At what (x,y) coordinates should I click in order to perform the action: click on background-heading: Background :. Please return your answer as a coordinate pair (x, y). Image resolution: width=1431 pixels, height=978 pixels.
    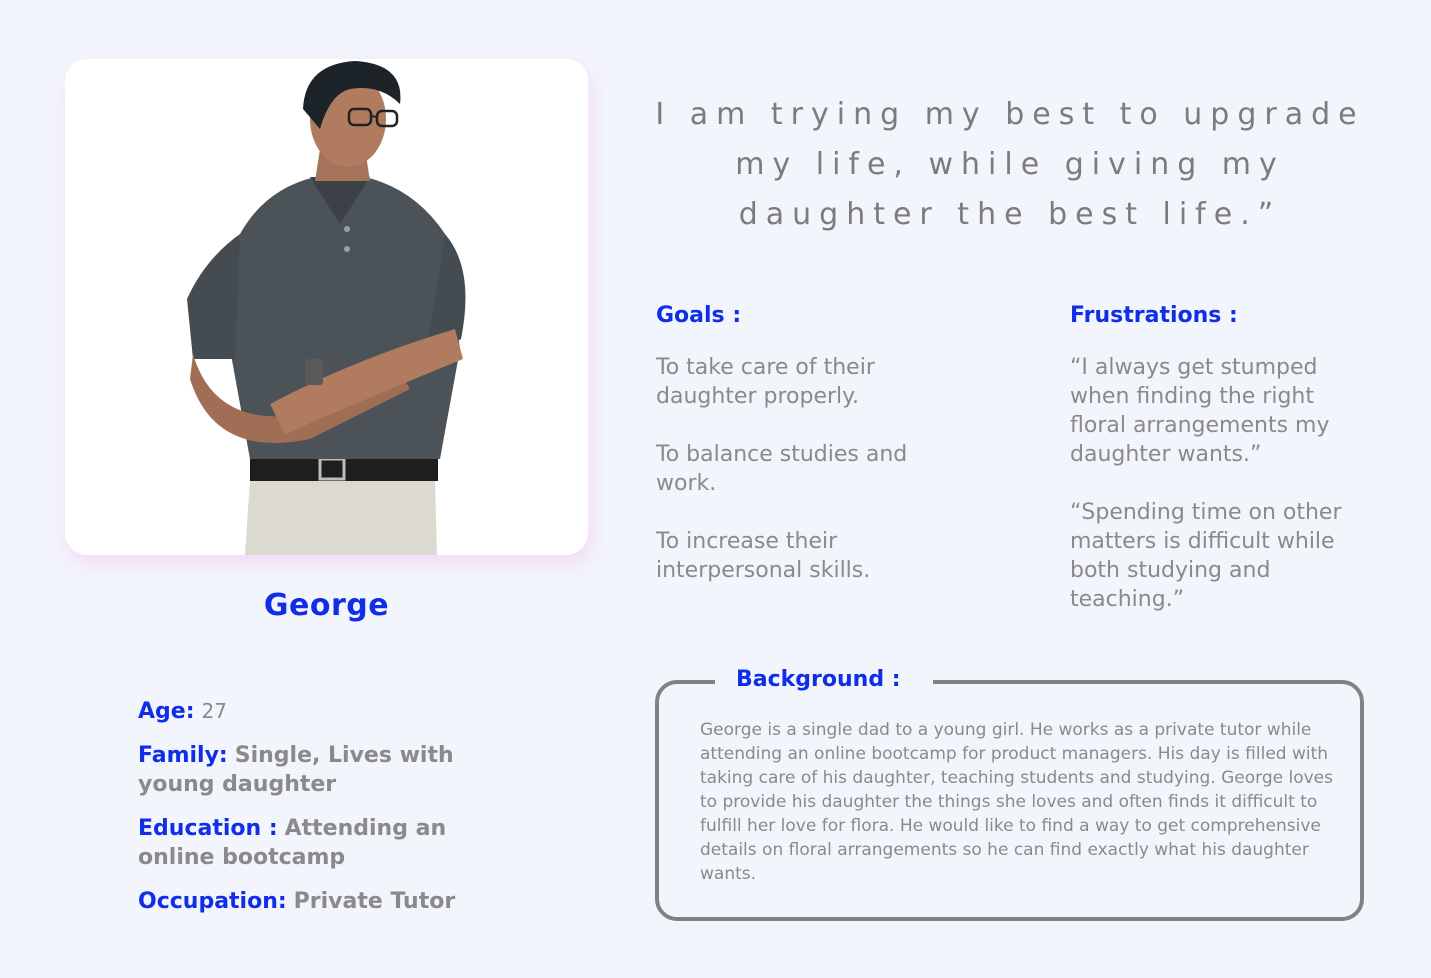
    Looking at the image, I should click on (824, 679).